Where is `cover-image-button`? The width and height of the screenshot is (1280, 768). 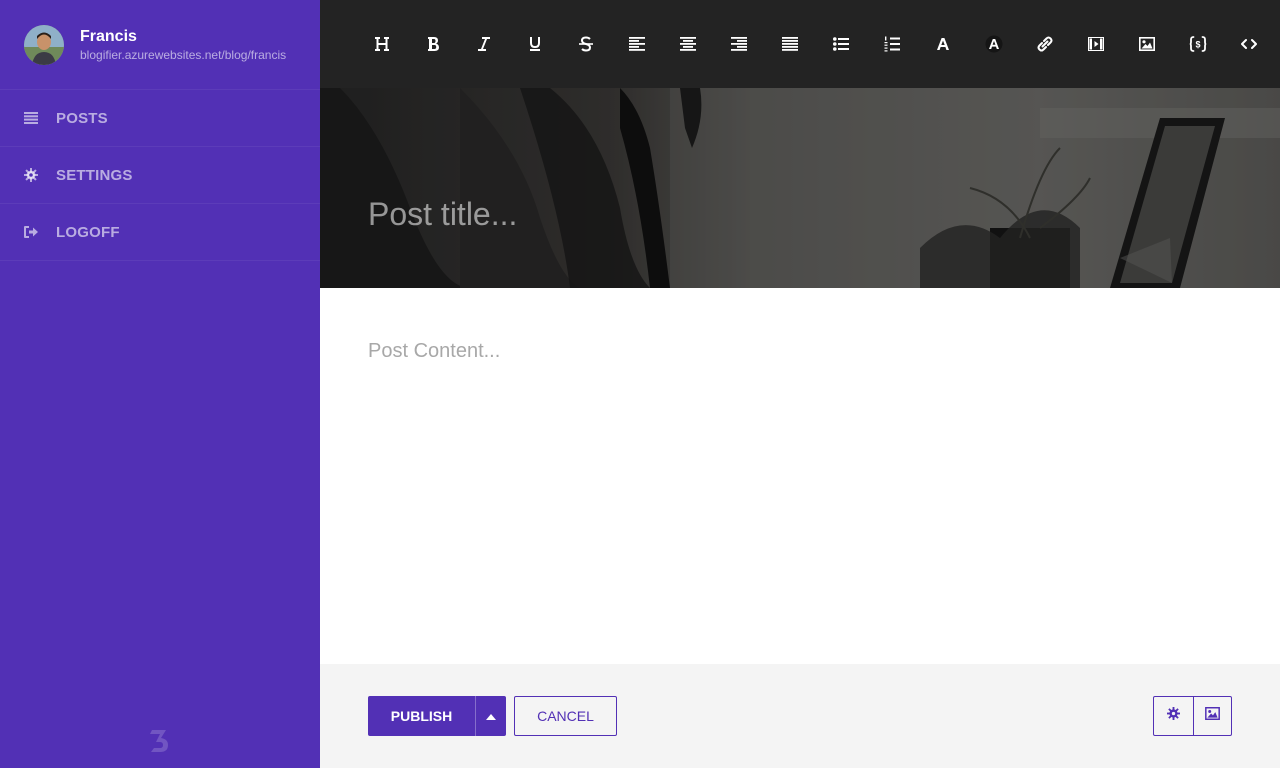 cover-image-button is located at coordinates (1212, 716).